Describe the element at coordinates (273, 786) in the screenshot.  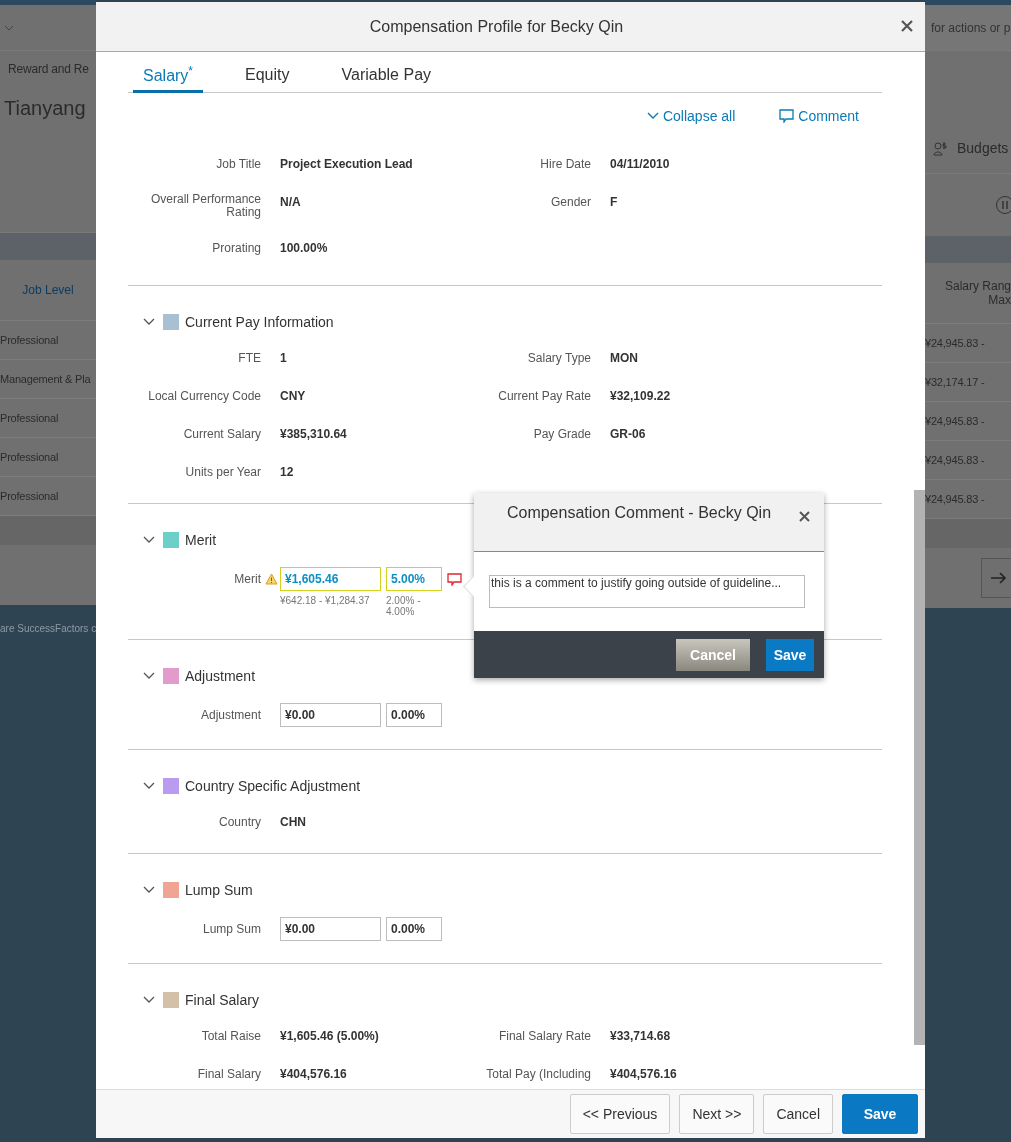
I see `section-title: Country Specific Adjustment` at that location.